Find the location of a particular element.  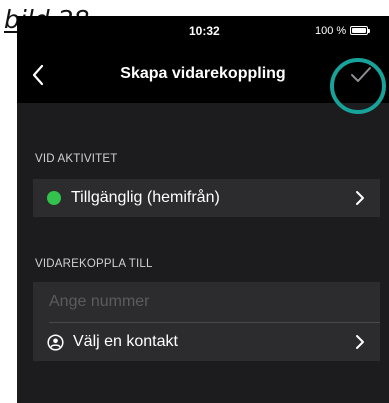

battery-icon is located at coordinates (360, 30).